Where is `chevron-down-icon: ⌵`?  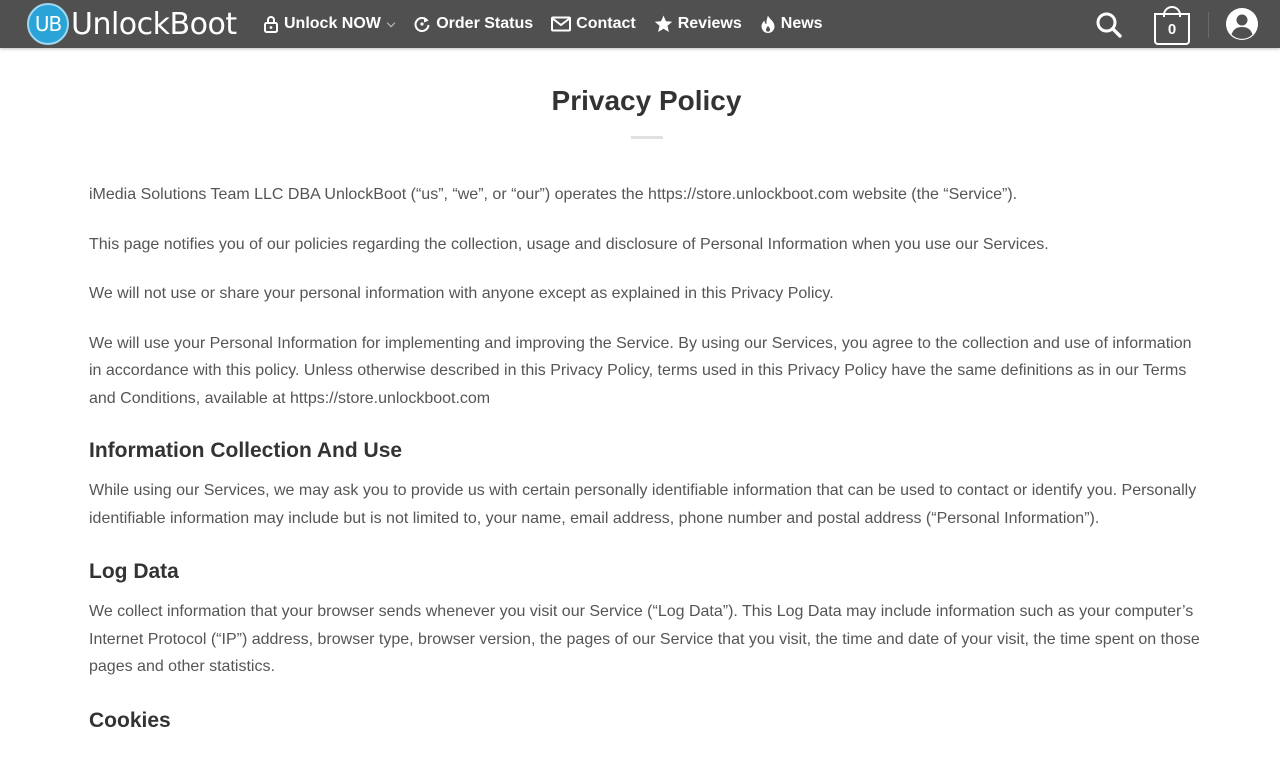
chevron-down-icon: ⌵ is located at coordinates (391, 23).